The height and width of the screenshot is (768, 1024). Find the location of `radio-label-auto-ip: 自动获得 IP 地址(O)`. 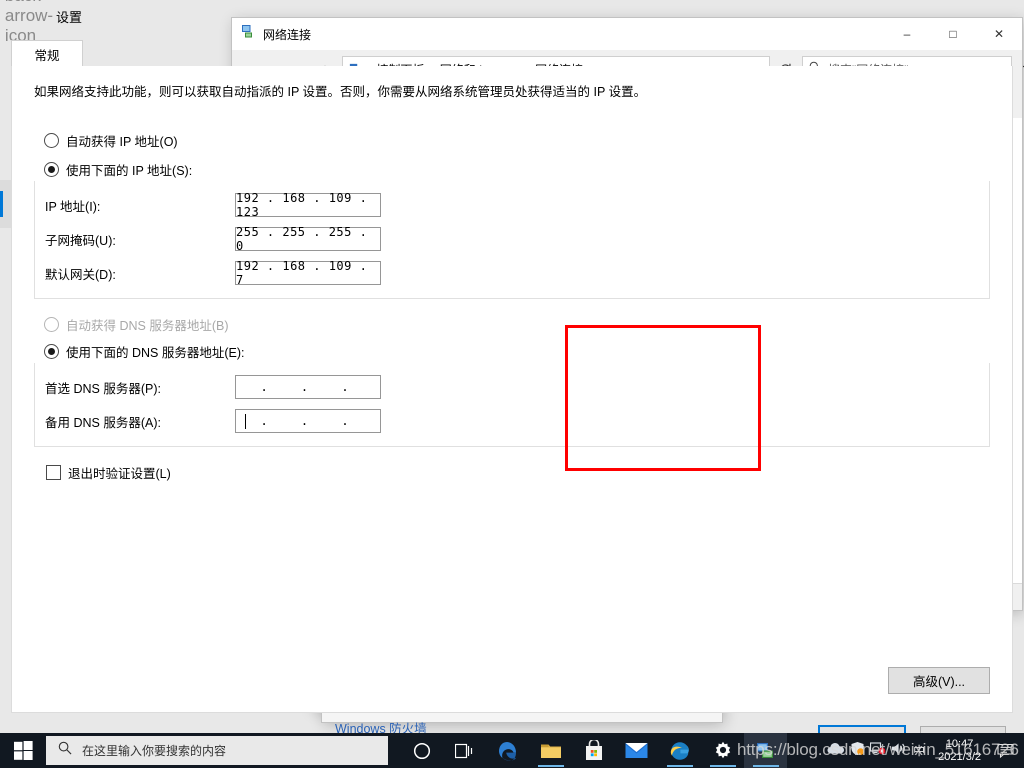

radio-label-auto-ip: 自动获得 IP 地址(O) is located at coordinates (122, 142).